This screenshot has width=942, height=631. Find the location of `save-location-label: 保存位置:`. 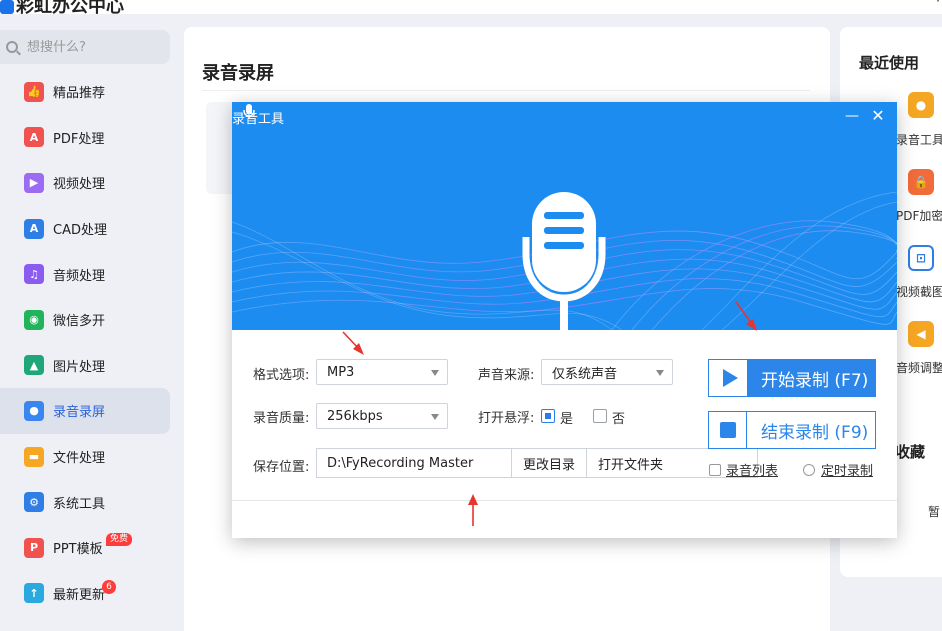

save-location-label: 保存位置: is located at coordinates (281, 467).